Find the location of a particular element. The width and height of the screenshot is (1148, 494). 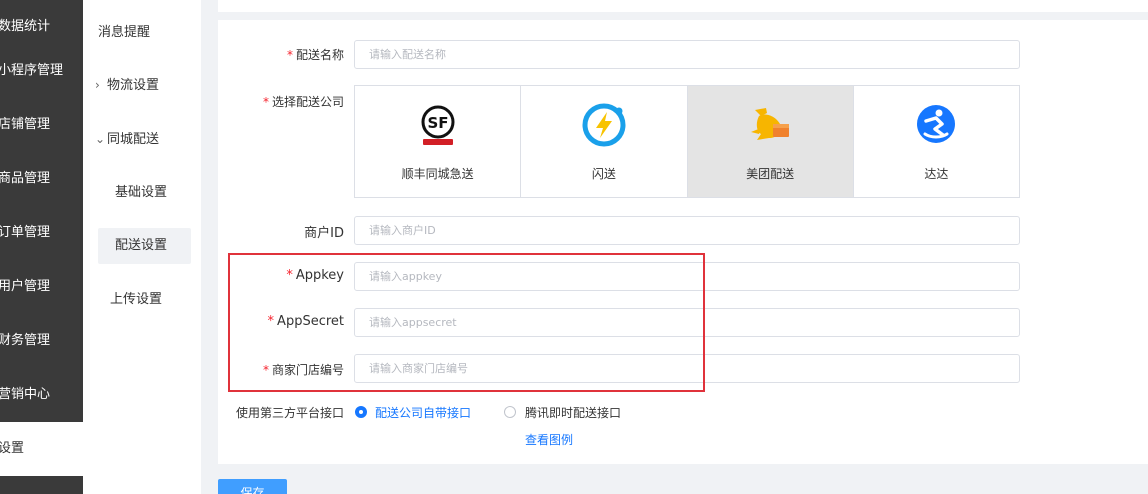

sub-nav-label: 基础设置 is located at coordinates (141, 192).